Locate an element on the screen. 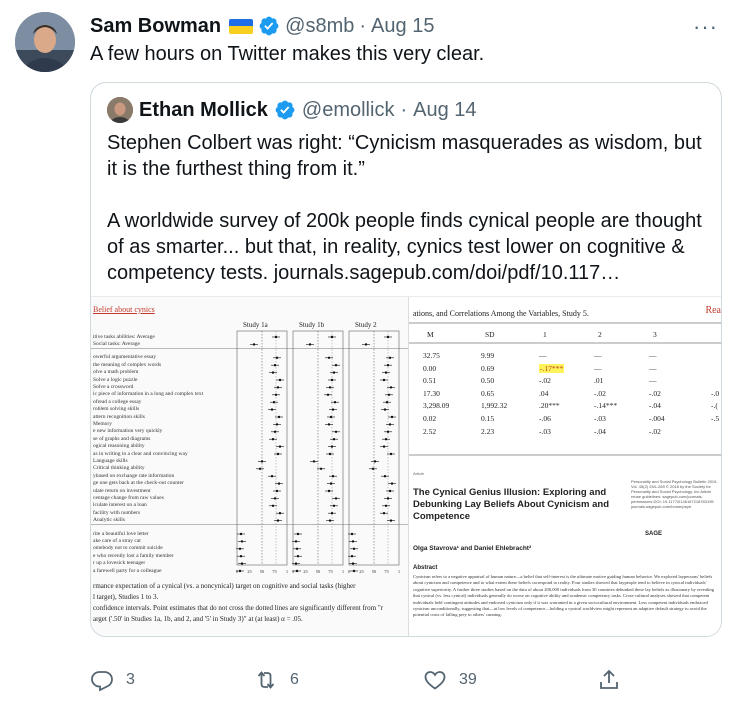 Image resolution: width=736 pixels, height=702 pixels. plot-row-label: rite a beautiful love letter is located at coordinates (121, 533).